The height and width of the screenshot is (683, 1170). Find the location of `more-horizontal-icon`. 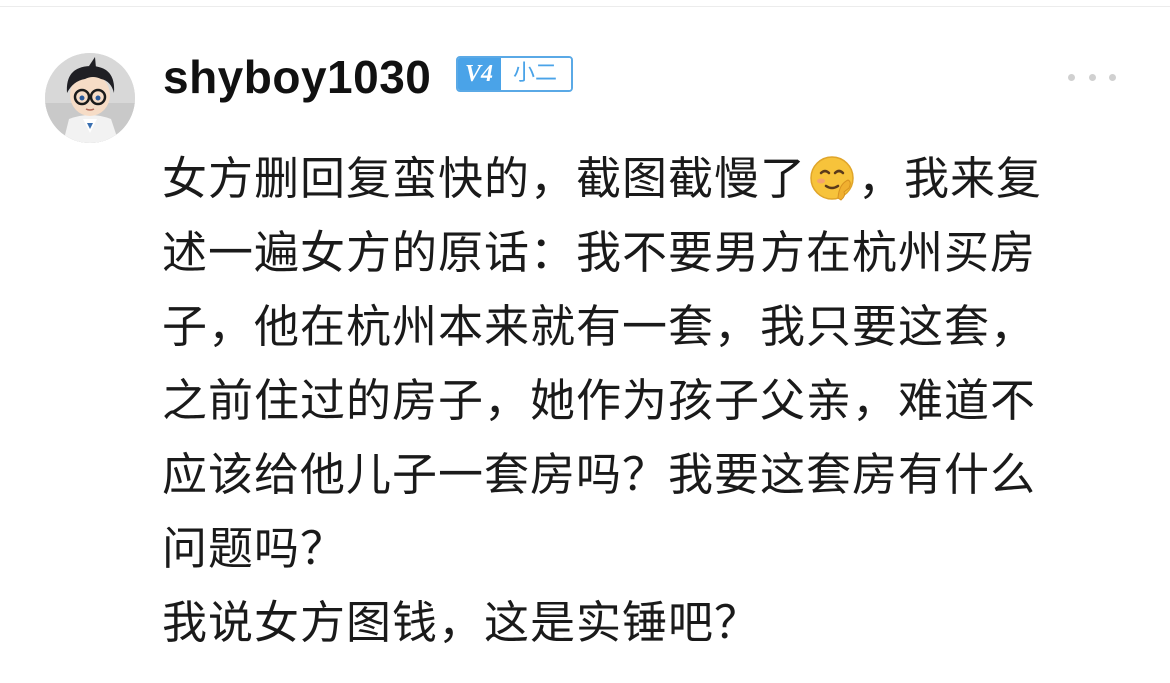

more-horizontal-icon is located at coordinates (1092, 77).